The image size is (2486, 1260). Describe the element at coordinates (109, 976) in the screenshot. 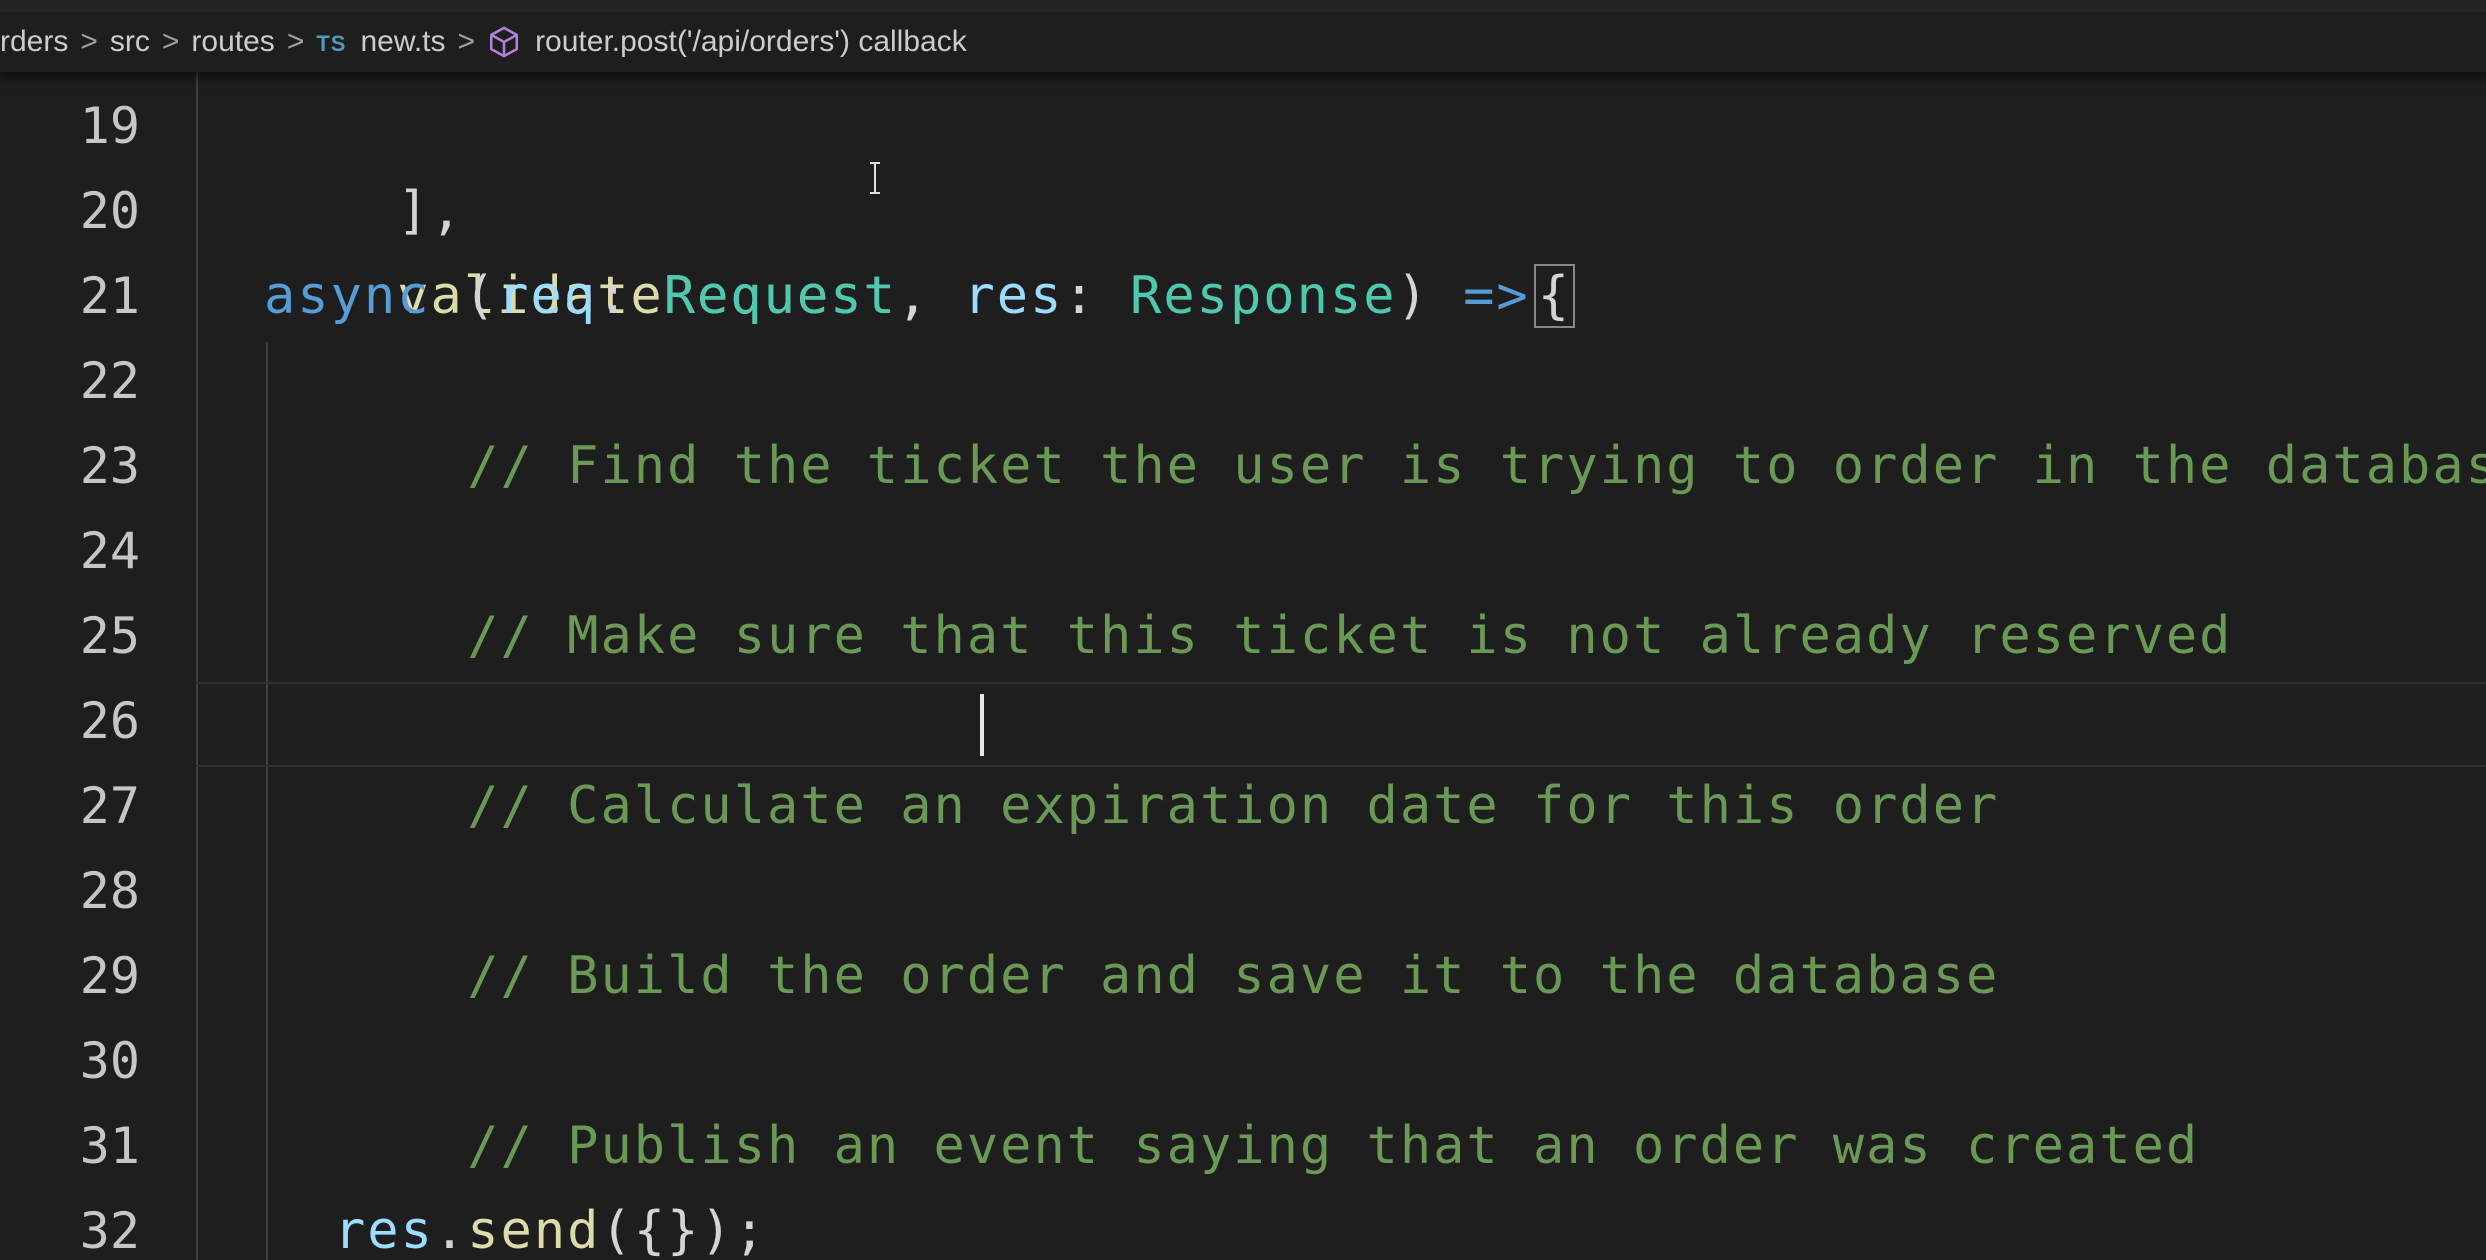

I see `line-number: 29` at that location.